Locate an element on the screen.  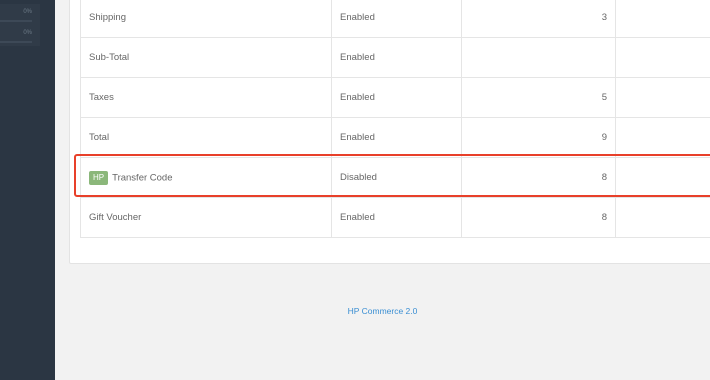
extension-name: Total is located at coordinates (206, 137).